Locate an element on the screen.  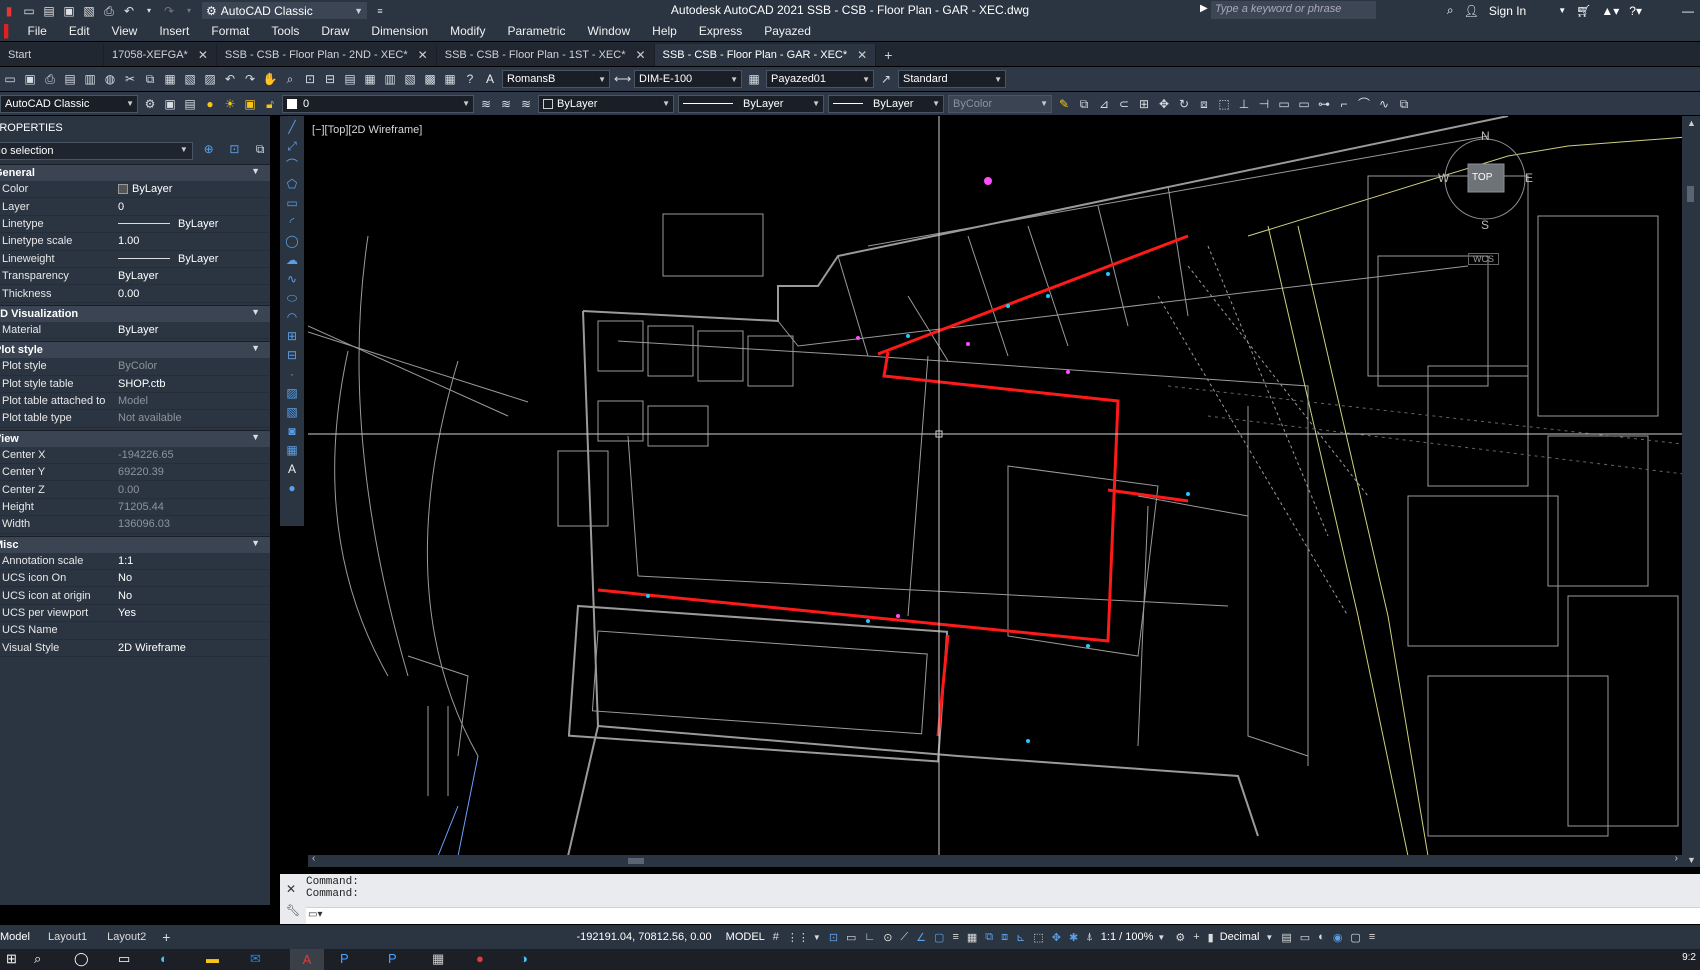
property-value: 2D Wireframe is located at coordinates (194, 648).